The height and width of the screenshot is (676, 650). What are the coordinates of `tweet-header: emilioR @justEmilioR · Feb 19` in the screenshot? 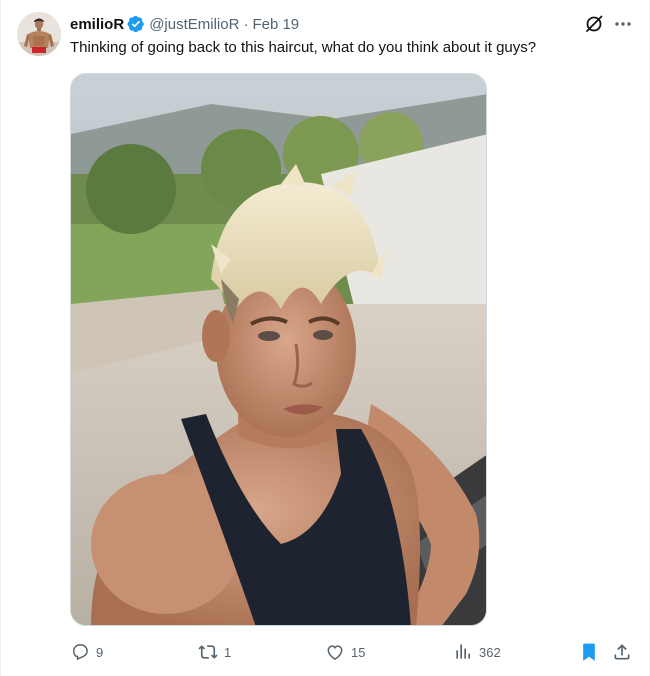 It's located at (184, 24).